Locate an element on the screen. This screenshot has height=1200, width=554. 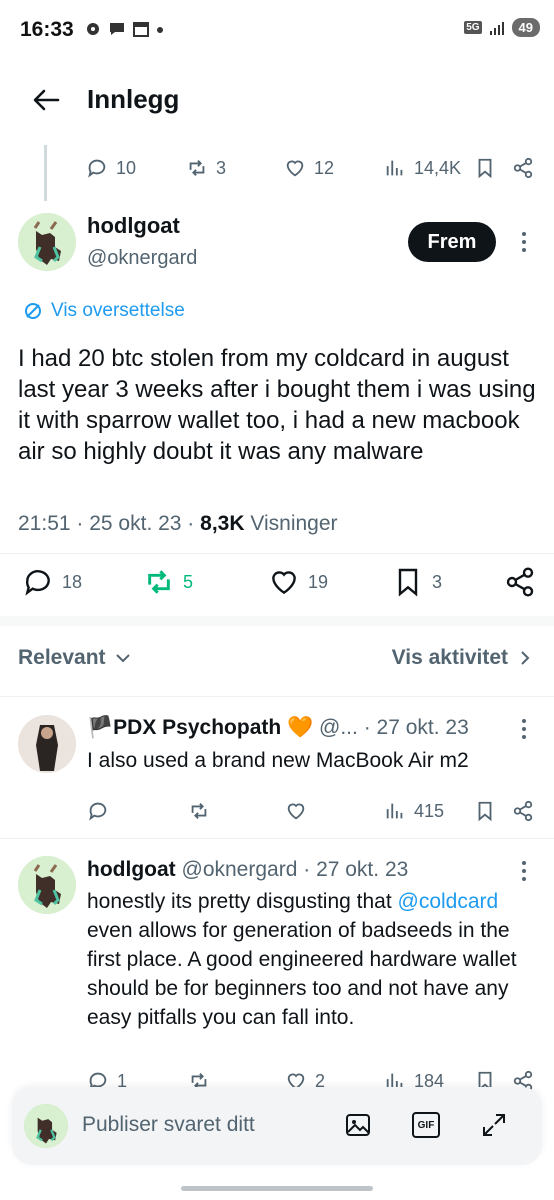
post-views: 8,3K is located at coordinates (222, 523).